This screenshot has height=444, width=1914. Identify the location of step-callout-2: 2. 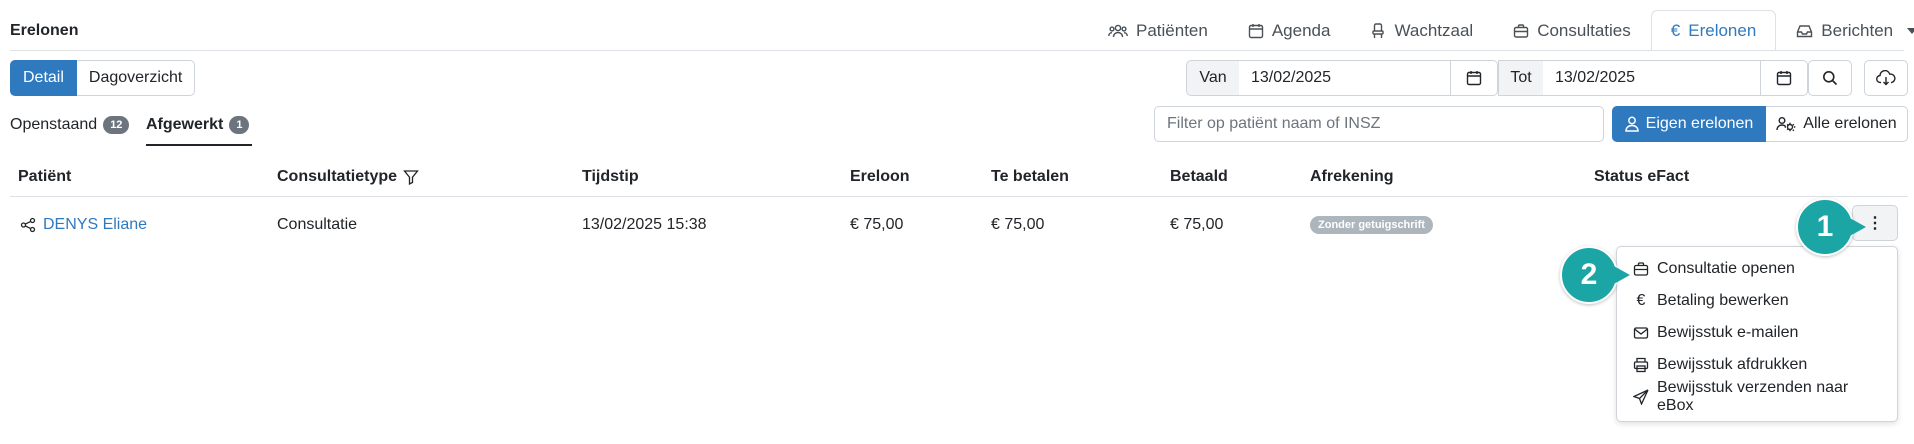
(1595, 275).